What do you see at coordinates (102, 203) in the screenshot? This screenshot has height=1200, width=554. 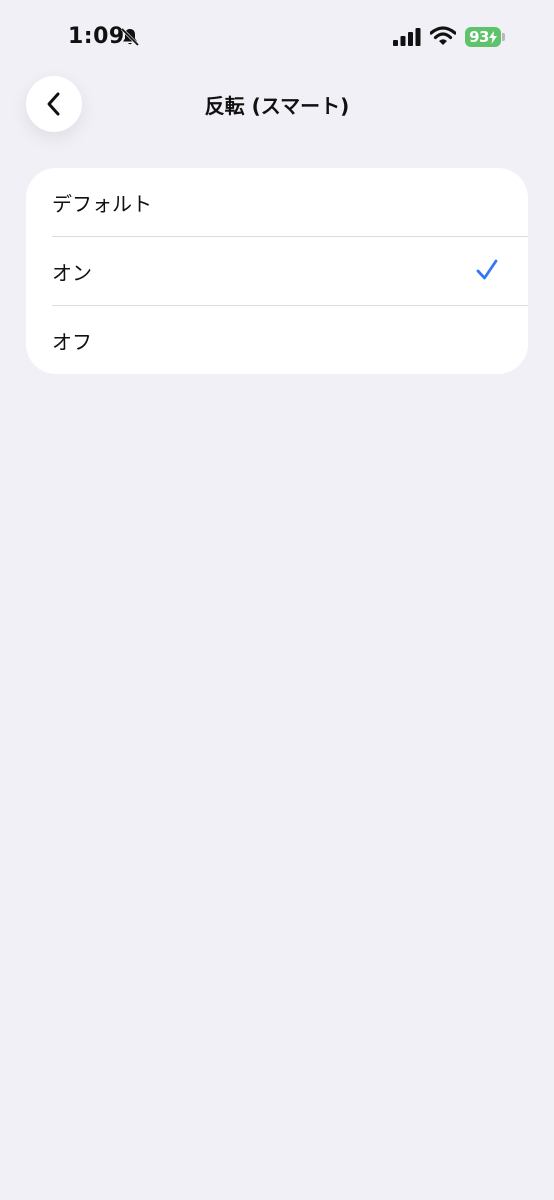 I see `option-label: デフォルト` at bounding box center [102, 203].